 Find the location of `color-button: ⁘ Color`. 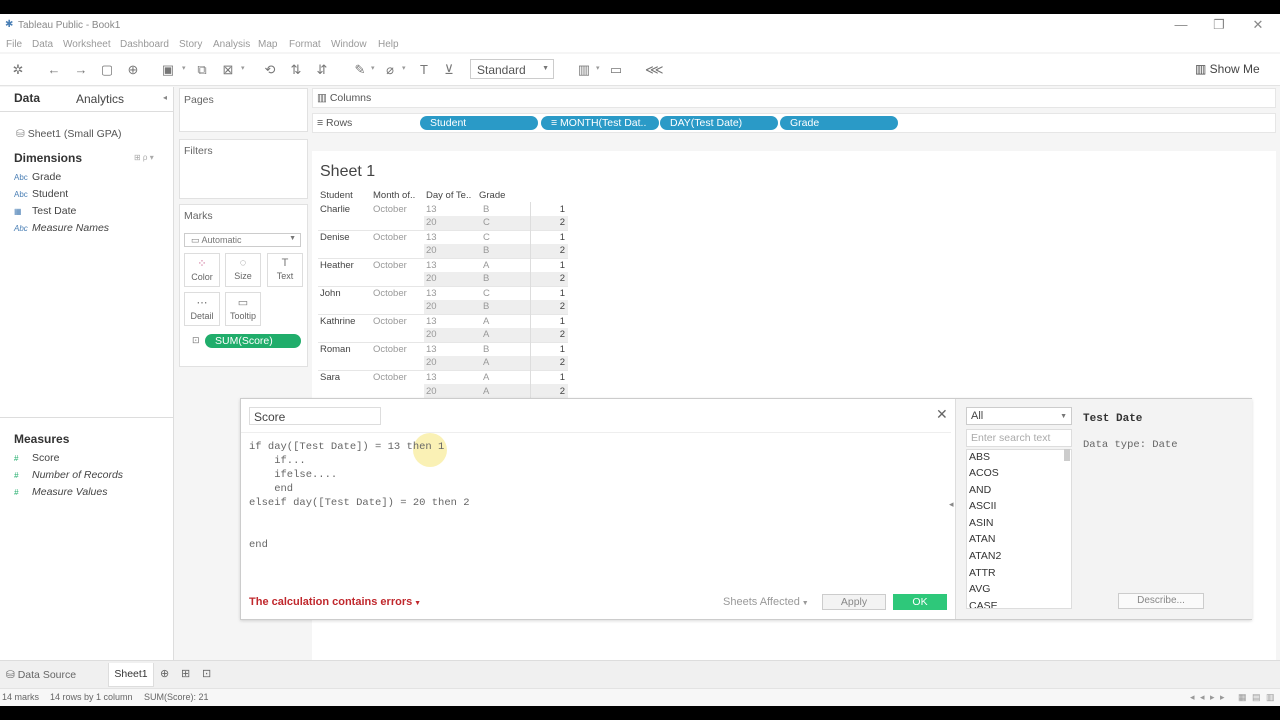

color-button: ⁘ Color is located at coordinates (202, 270).